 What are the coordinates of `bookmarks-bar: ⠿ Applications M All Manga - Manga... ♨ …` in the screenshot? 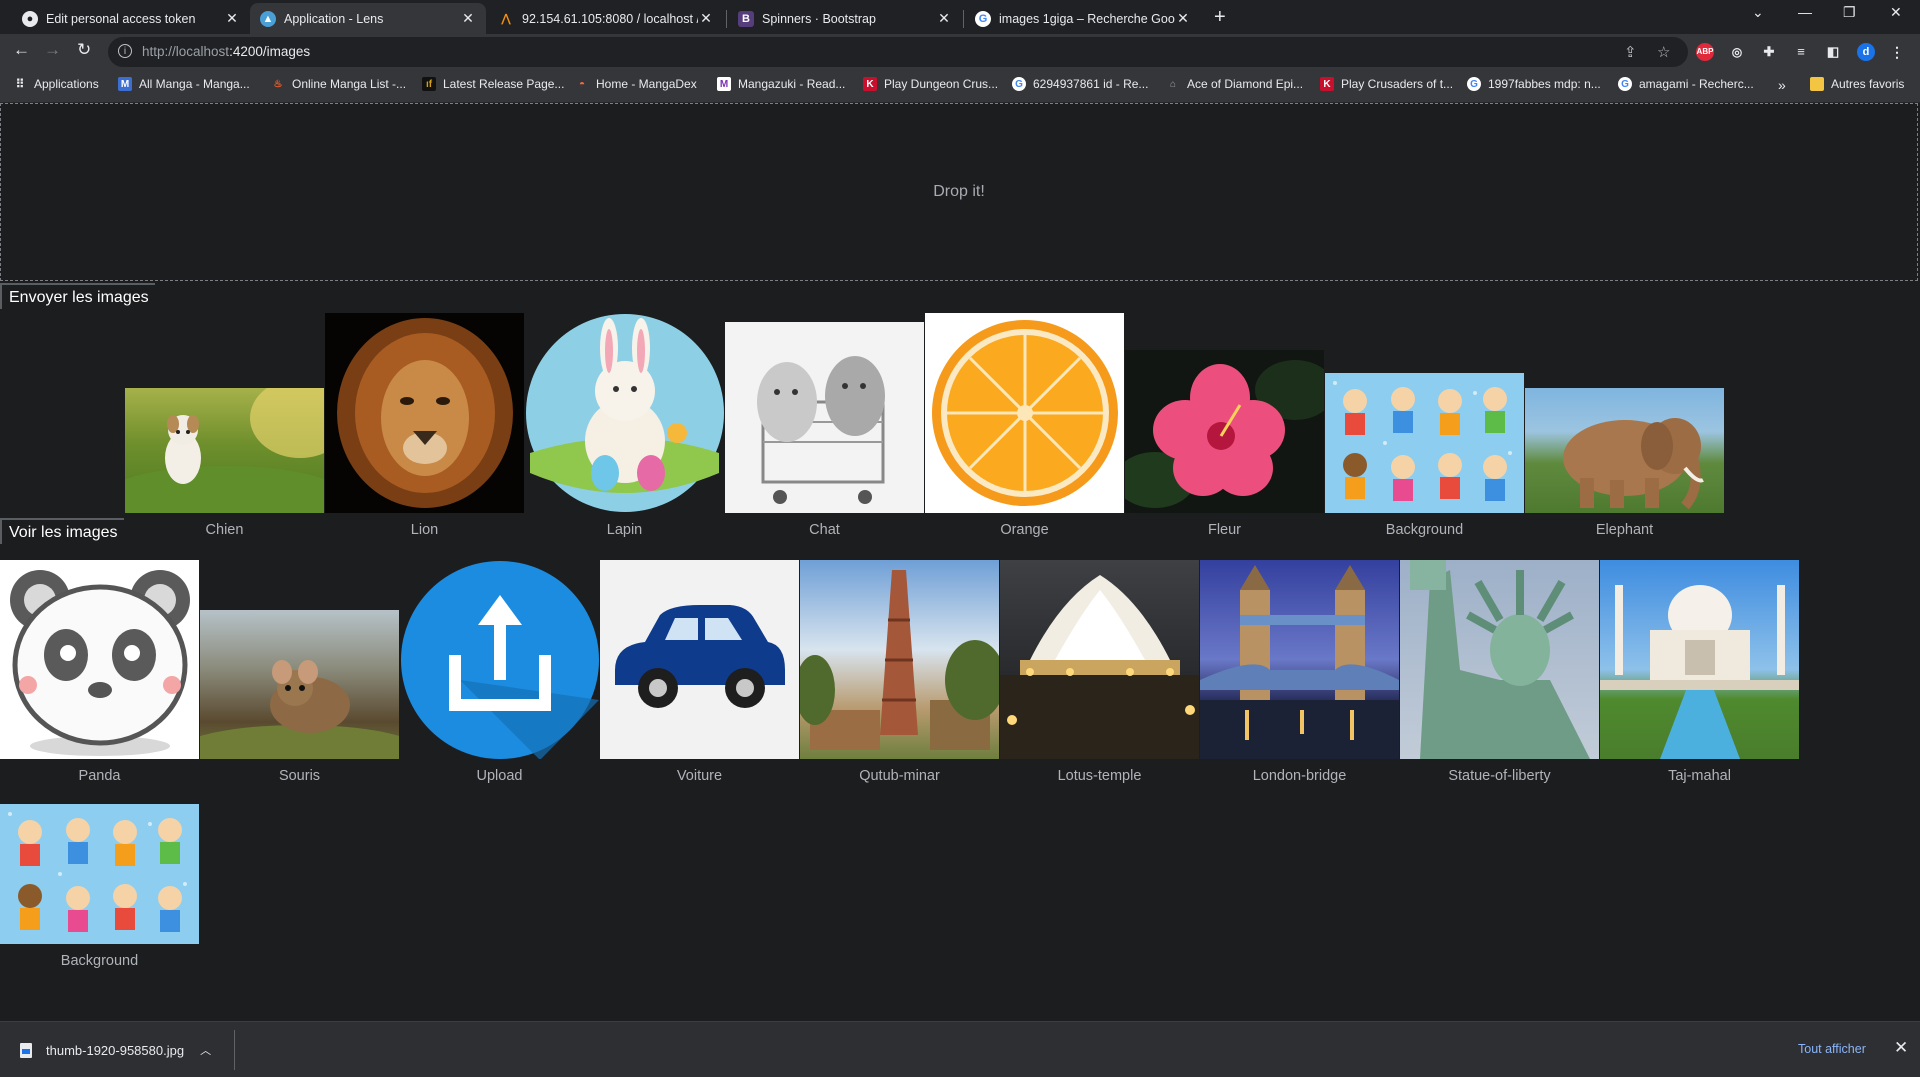 It's located at (960, 86).